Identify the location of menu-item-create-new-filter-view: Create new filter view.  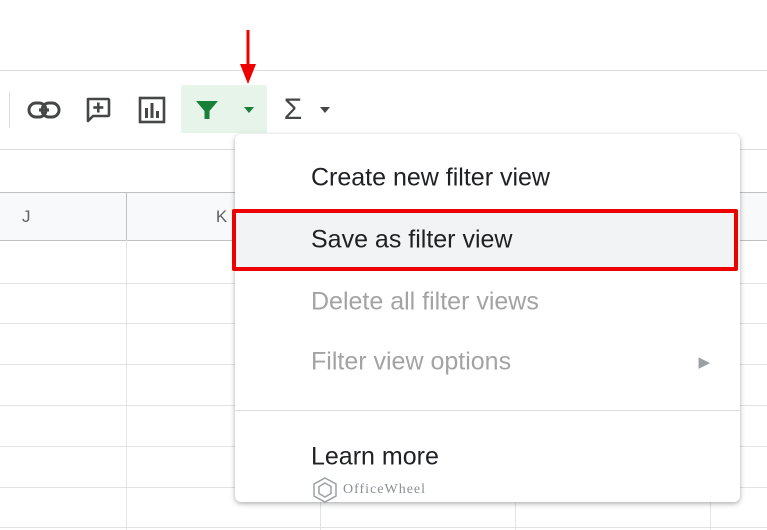
(487, 178).